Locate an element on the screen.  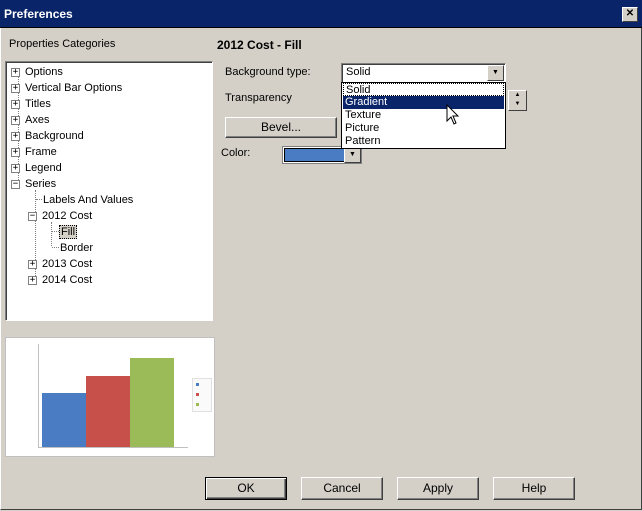
ok-button: OK is located at coordinates (246, 488).